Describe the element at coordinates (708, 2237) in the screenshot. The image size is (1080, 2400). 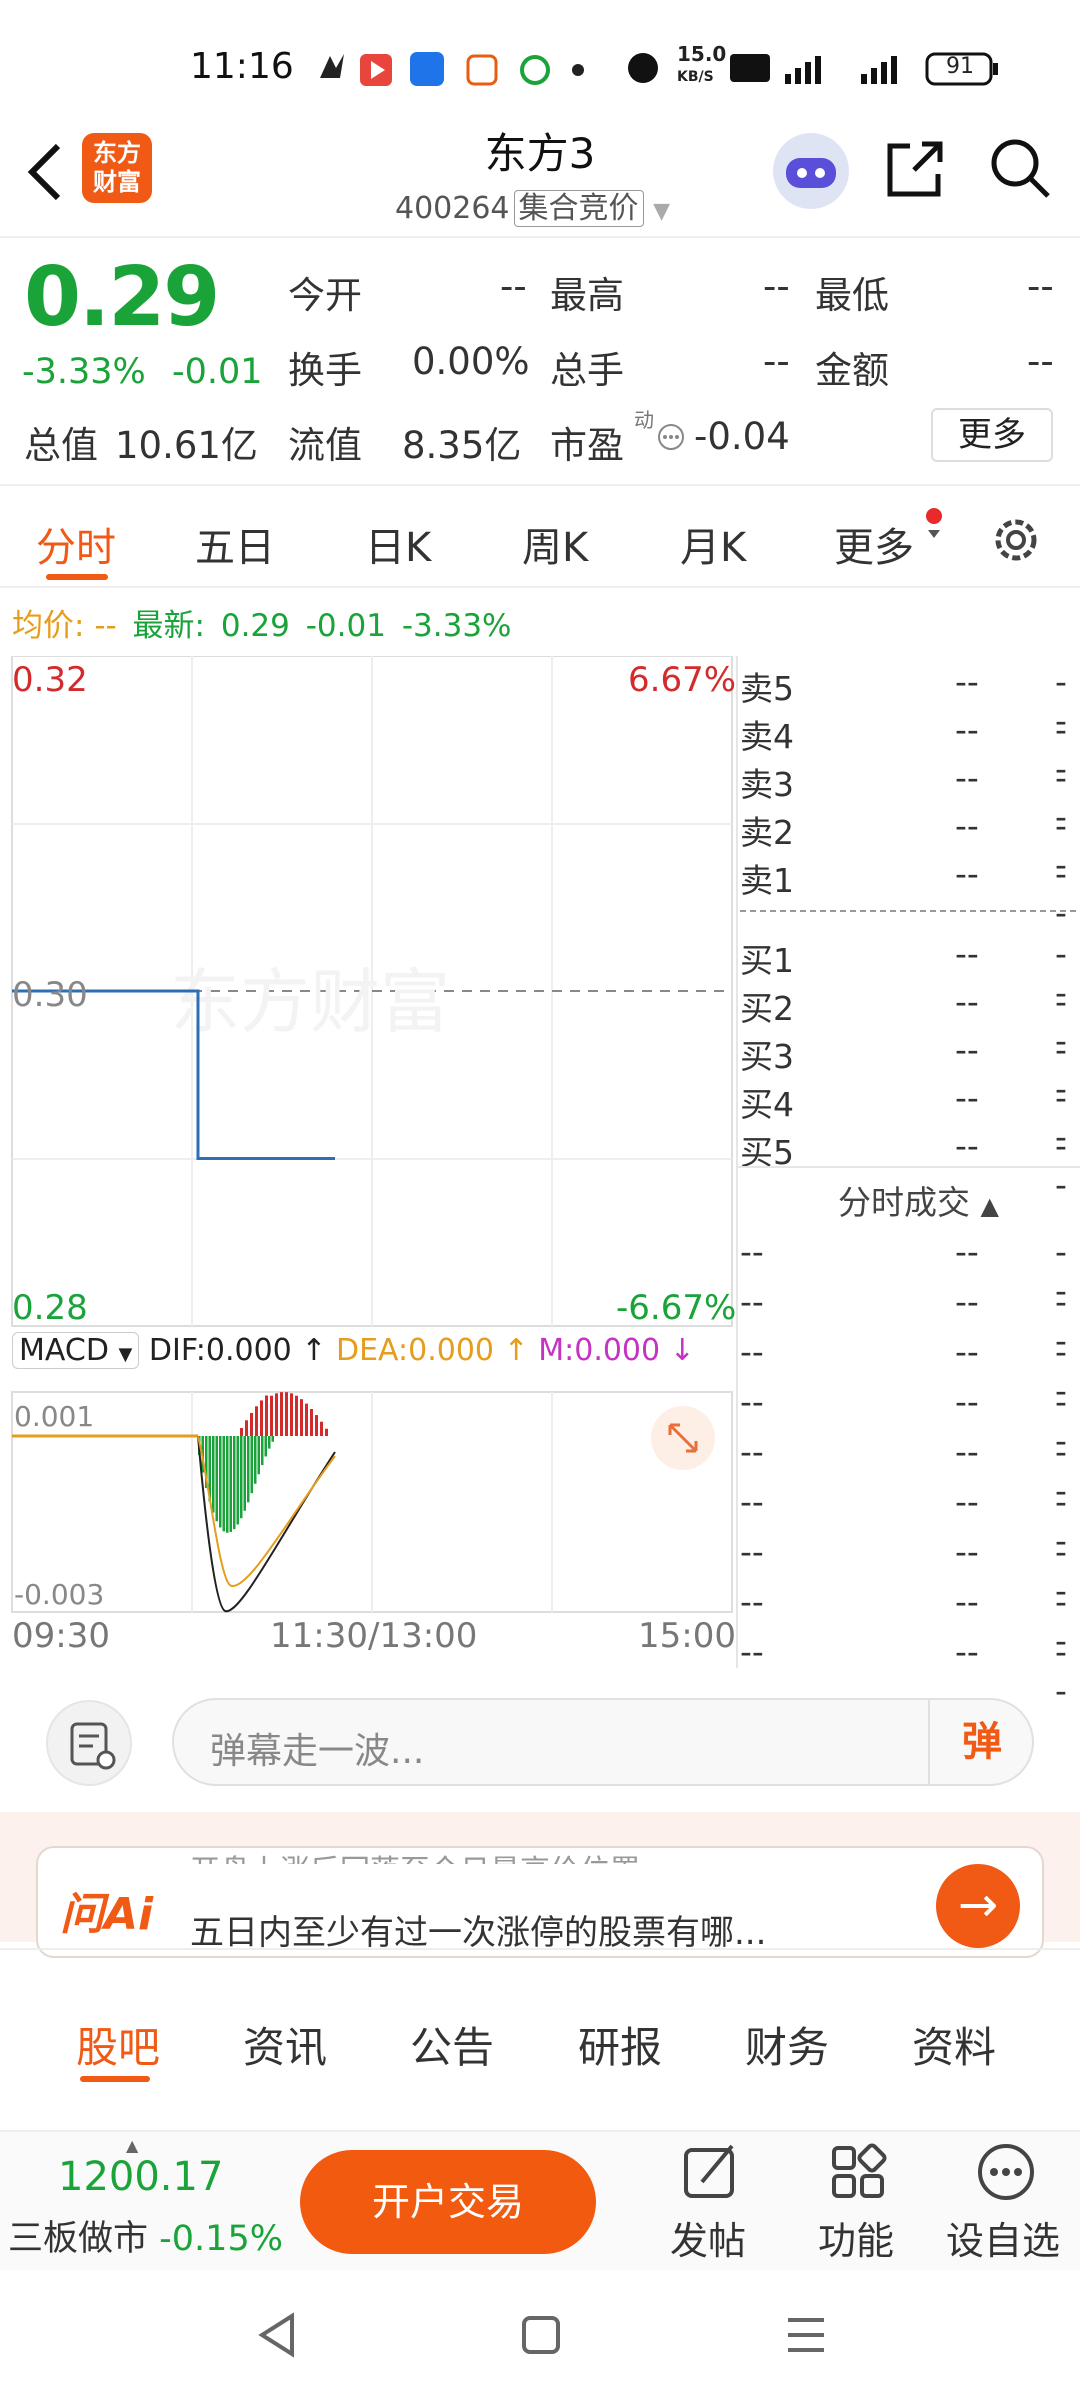
I see `post-label: 发帖` at that location.